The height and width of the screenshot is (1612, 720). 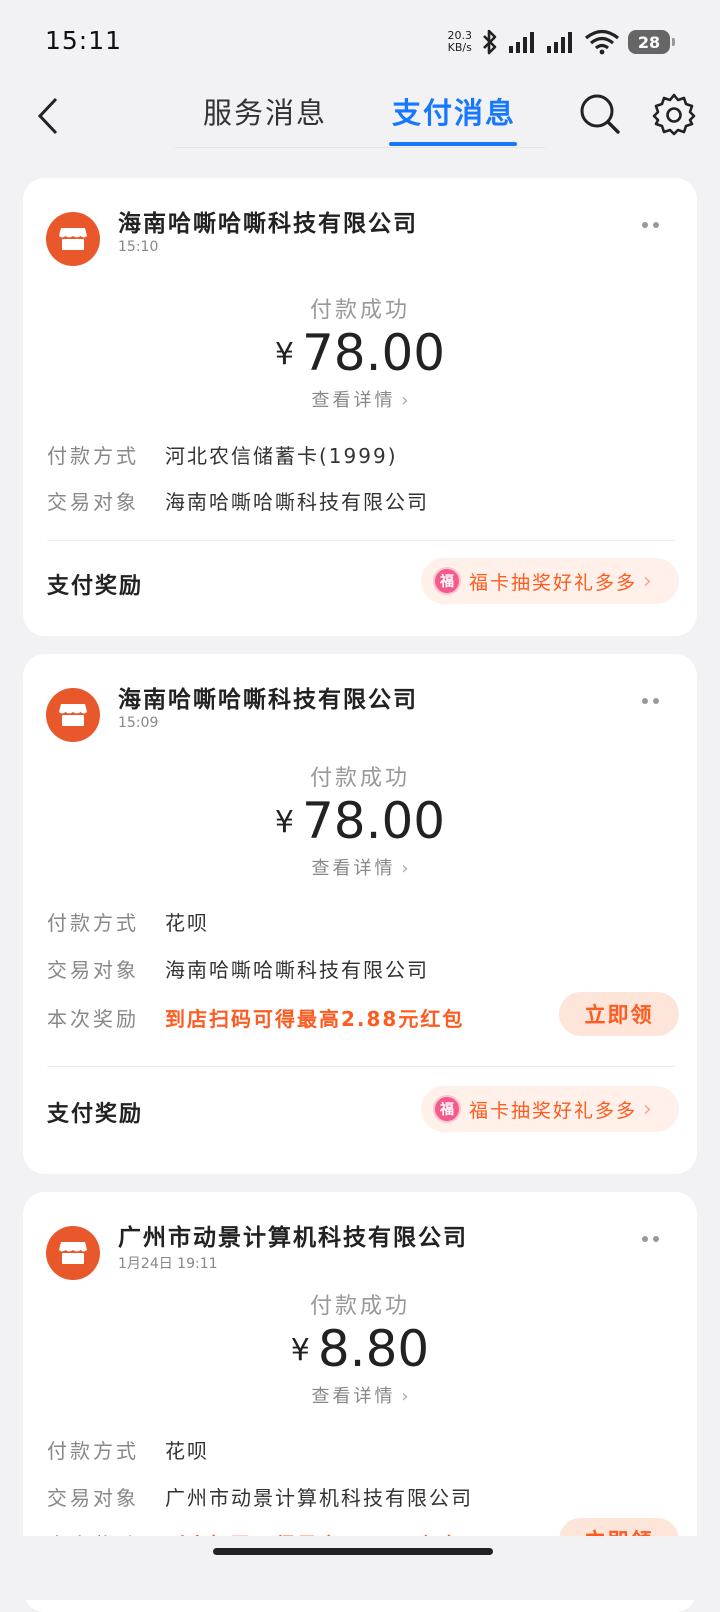 I want to click on payment-amount: ¥8.80, so click(x=360, y=1349).